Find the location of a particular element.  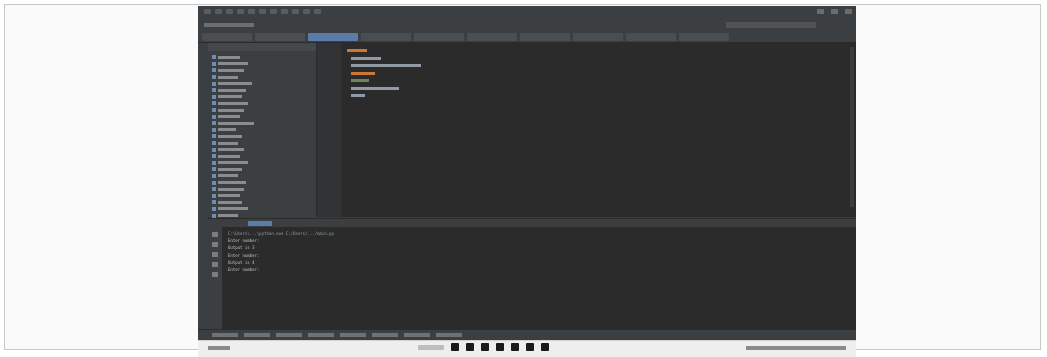

store-icon is located at coordinates (500, 347).